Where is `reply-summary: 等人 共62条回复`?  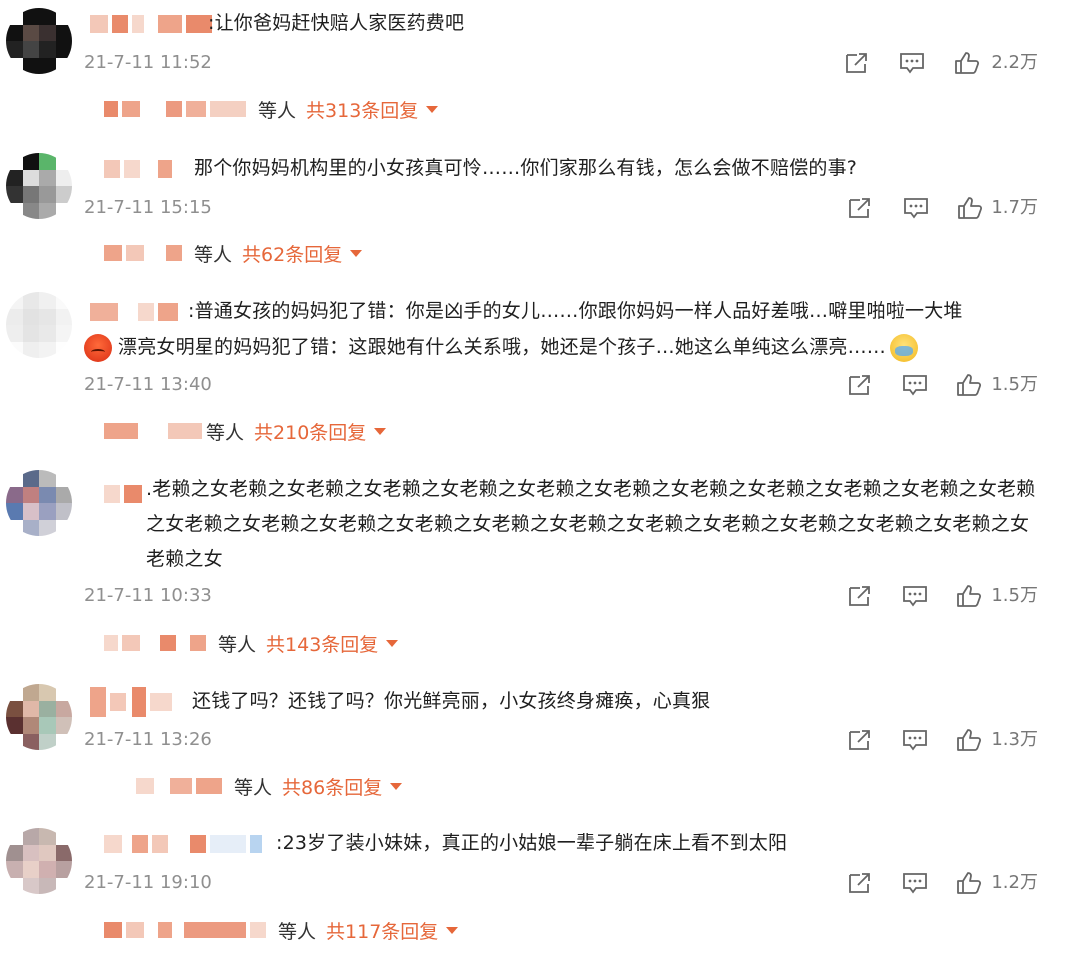
reply-summary: 等人 共62条回复 is located at coordinates (233, 253).